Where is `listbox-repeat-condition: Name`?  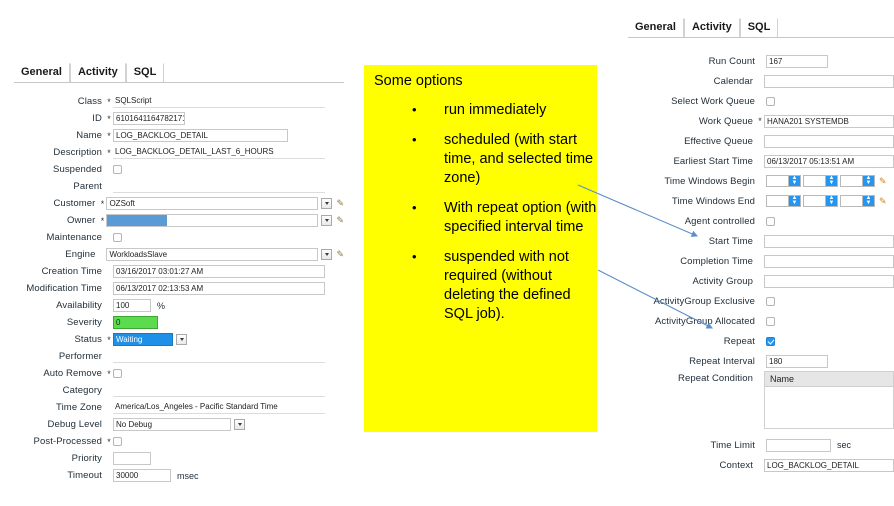
listbox-repeat-condition: Name is located at coordinates (829, 400).